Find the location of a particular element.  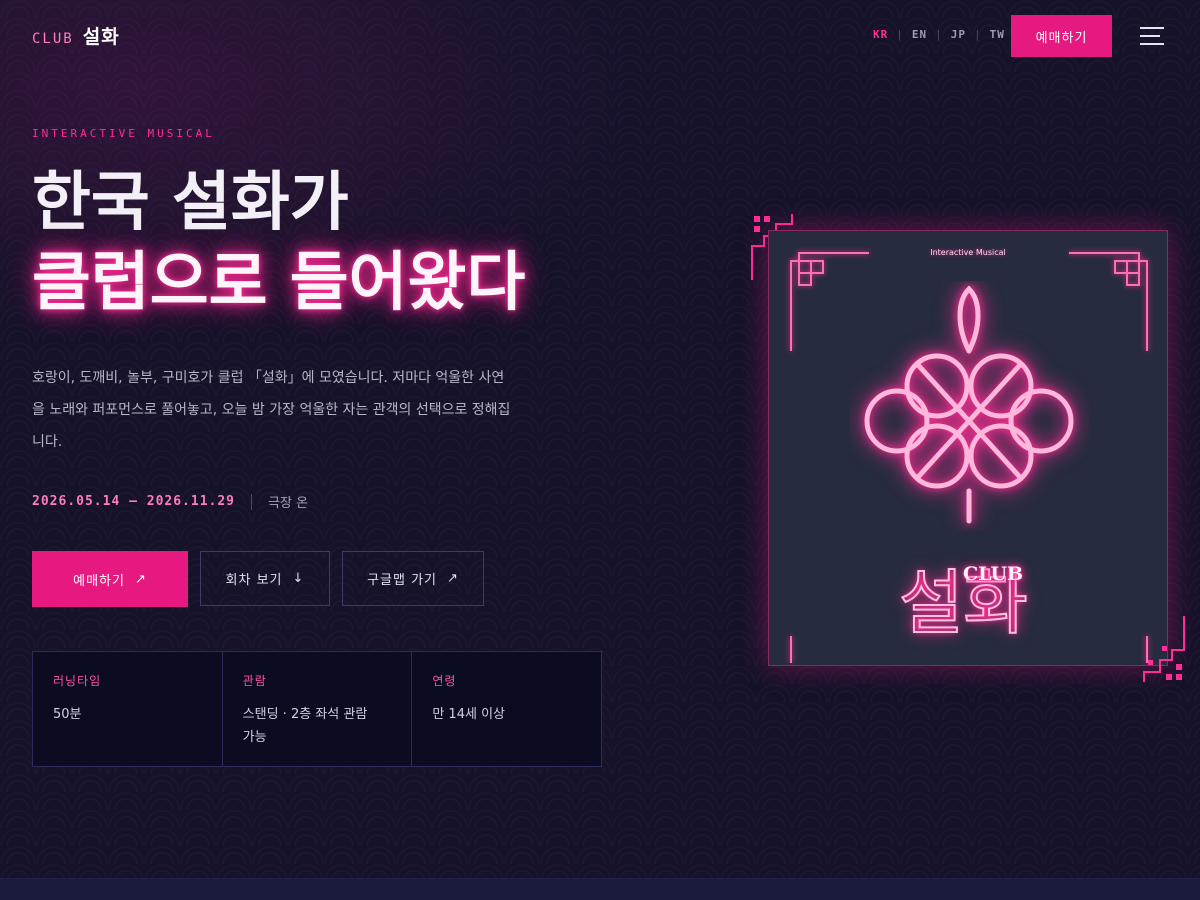

poster-subtitle: Interactive Musical is located at coordinates (968, 252).